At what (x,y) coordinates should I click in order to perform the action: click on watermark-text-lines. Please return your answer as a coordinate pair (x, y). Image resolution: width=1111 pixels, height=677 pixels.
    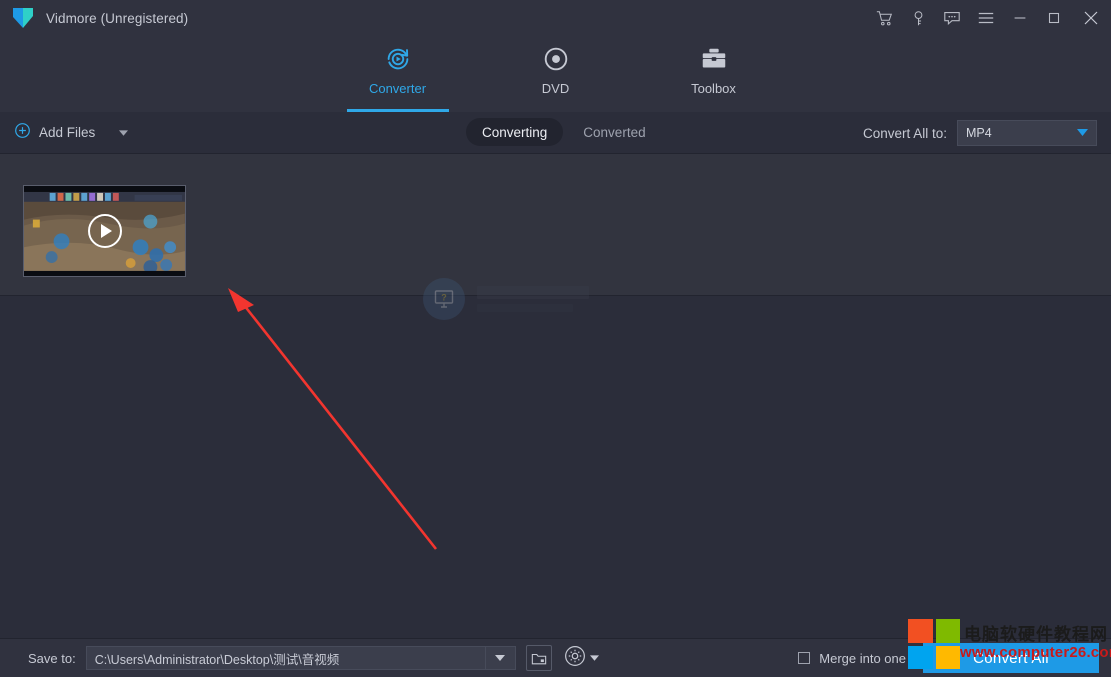
    Looking at the image, I should click on (533, 299).